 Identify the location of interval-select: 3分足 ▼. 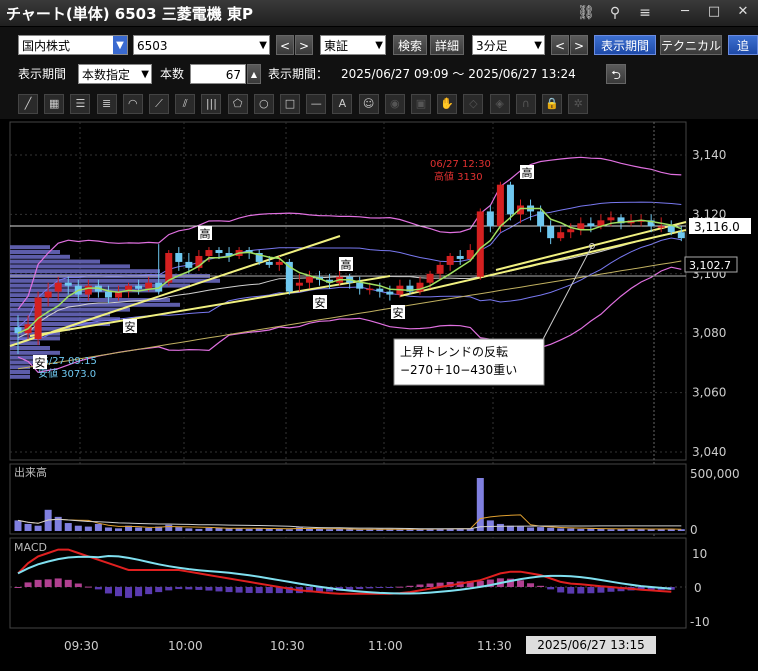
(508, 45).